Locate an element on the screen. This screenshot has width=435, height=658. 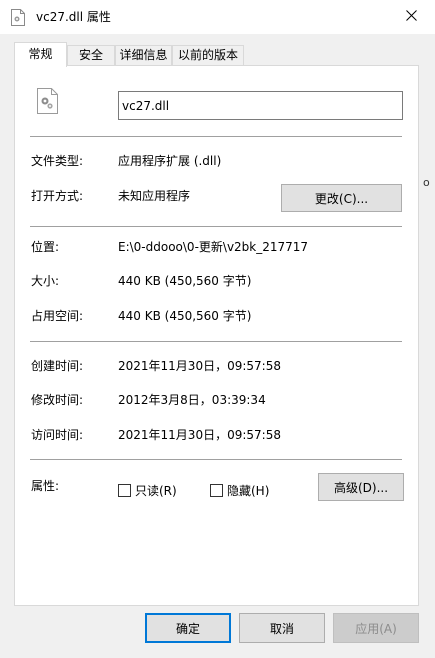
size-label: 大小: is located at coordinates (45, 281).